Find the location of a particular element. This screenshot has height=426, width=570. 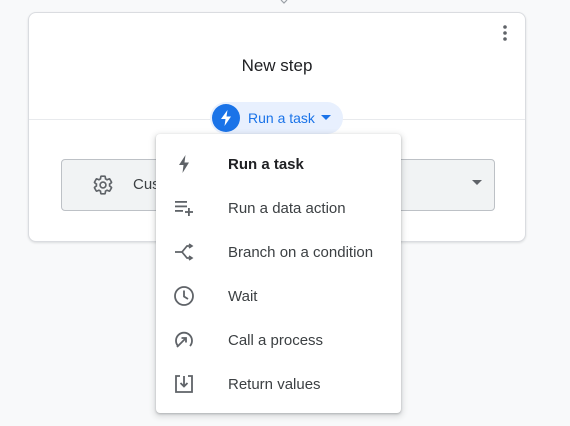

gear-icon is located at coordinates (103, 185).